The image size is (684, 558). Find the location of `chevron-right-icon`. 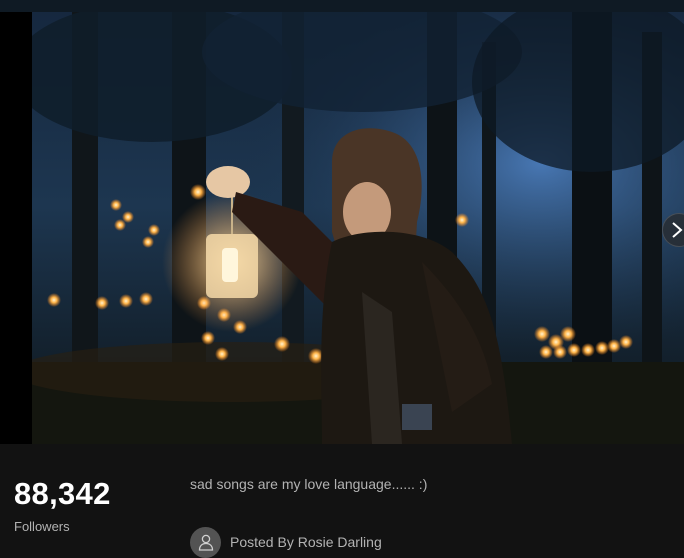

chevron-right-icon is located at coordinates (677, 230).